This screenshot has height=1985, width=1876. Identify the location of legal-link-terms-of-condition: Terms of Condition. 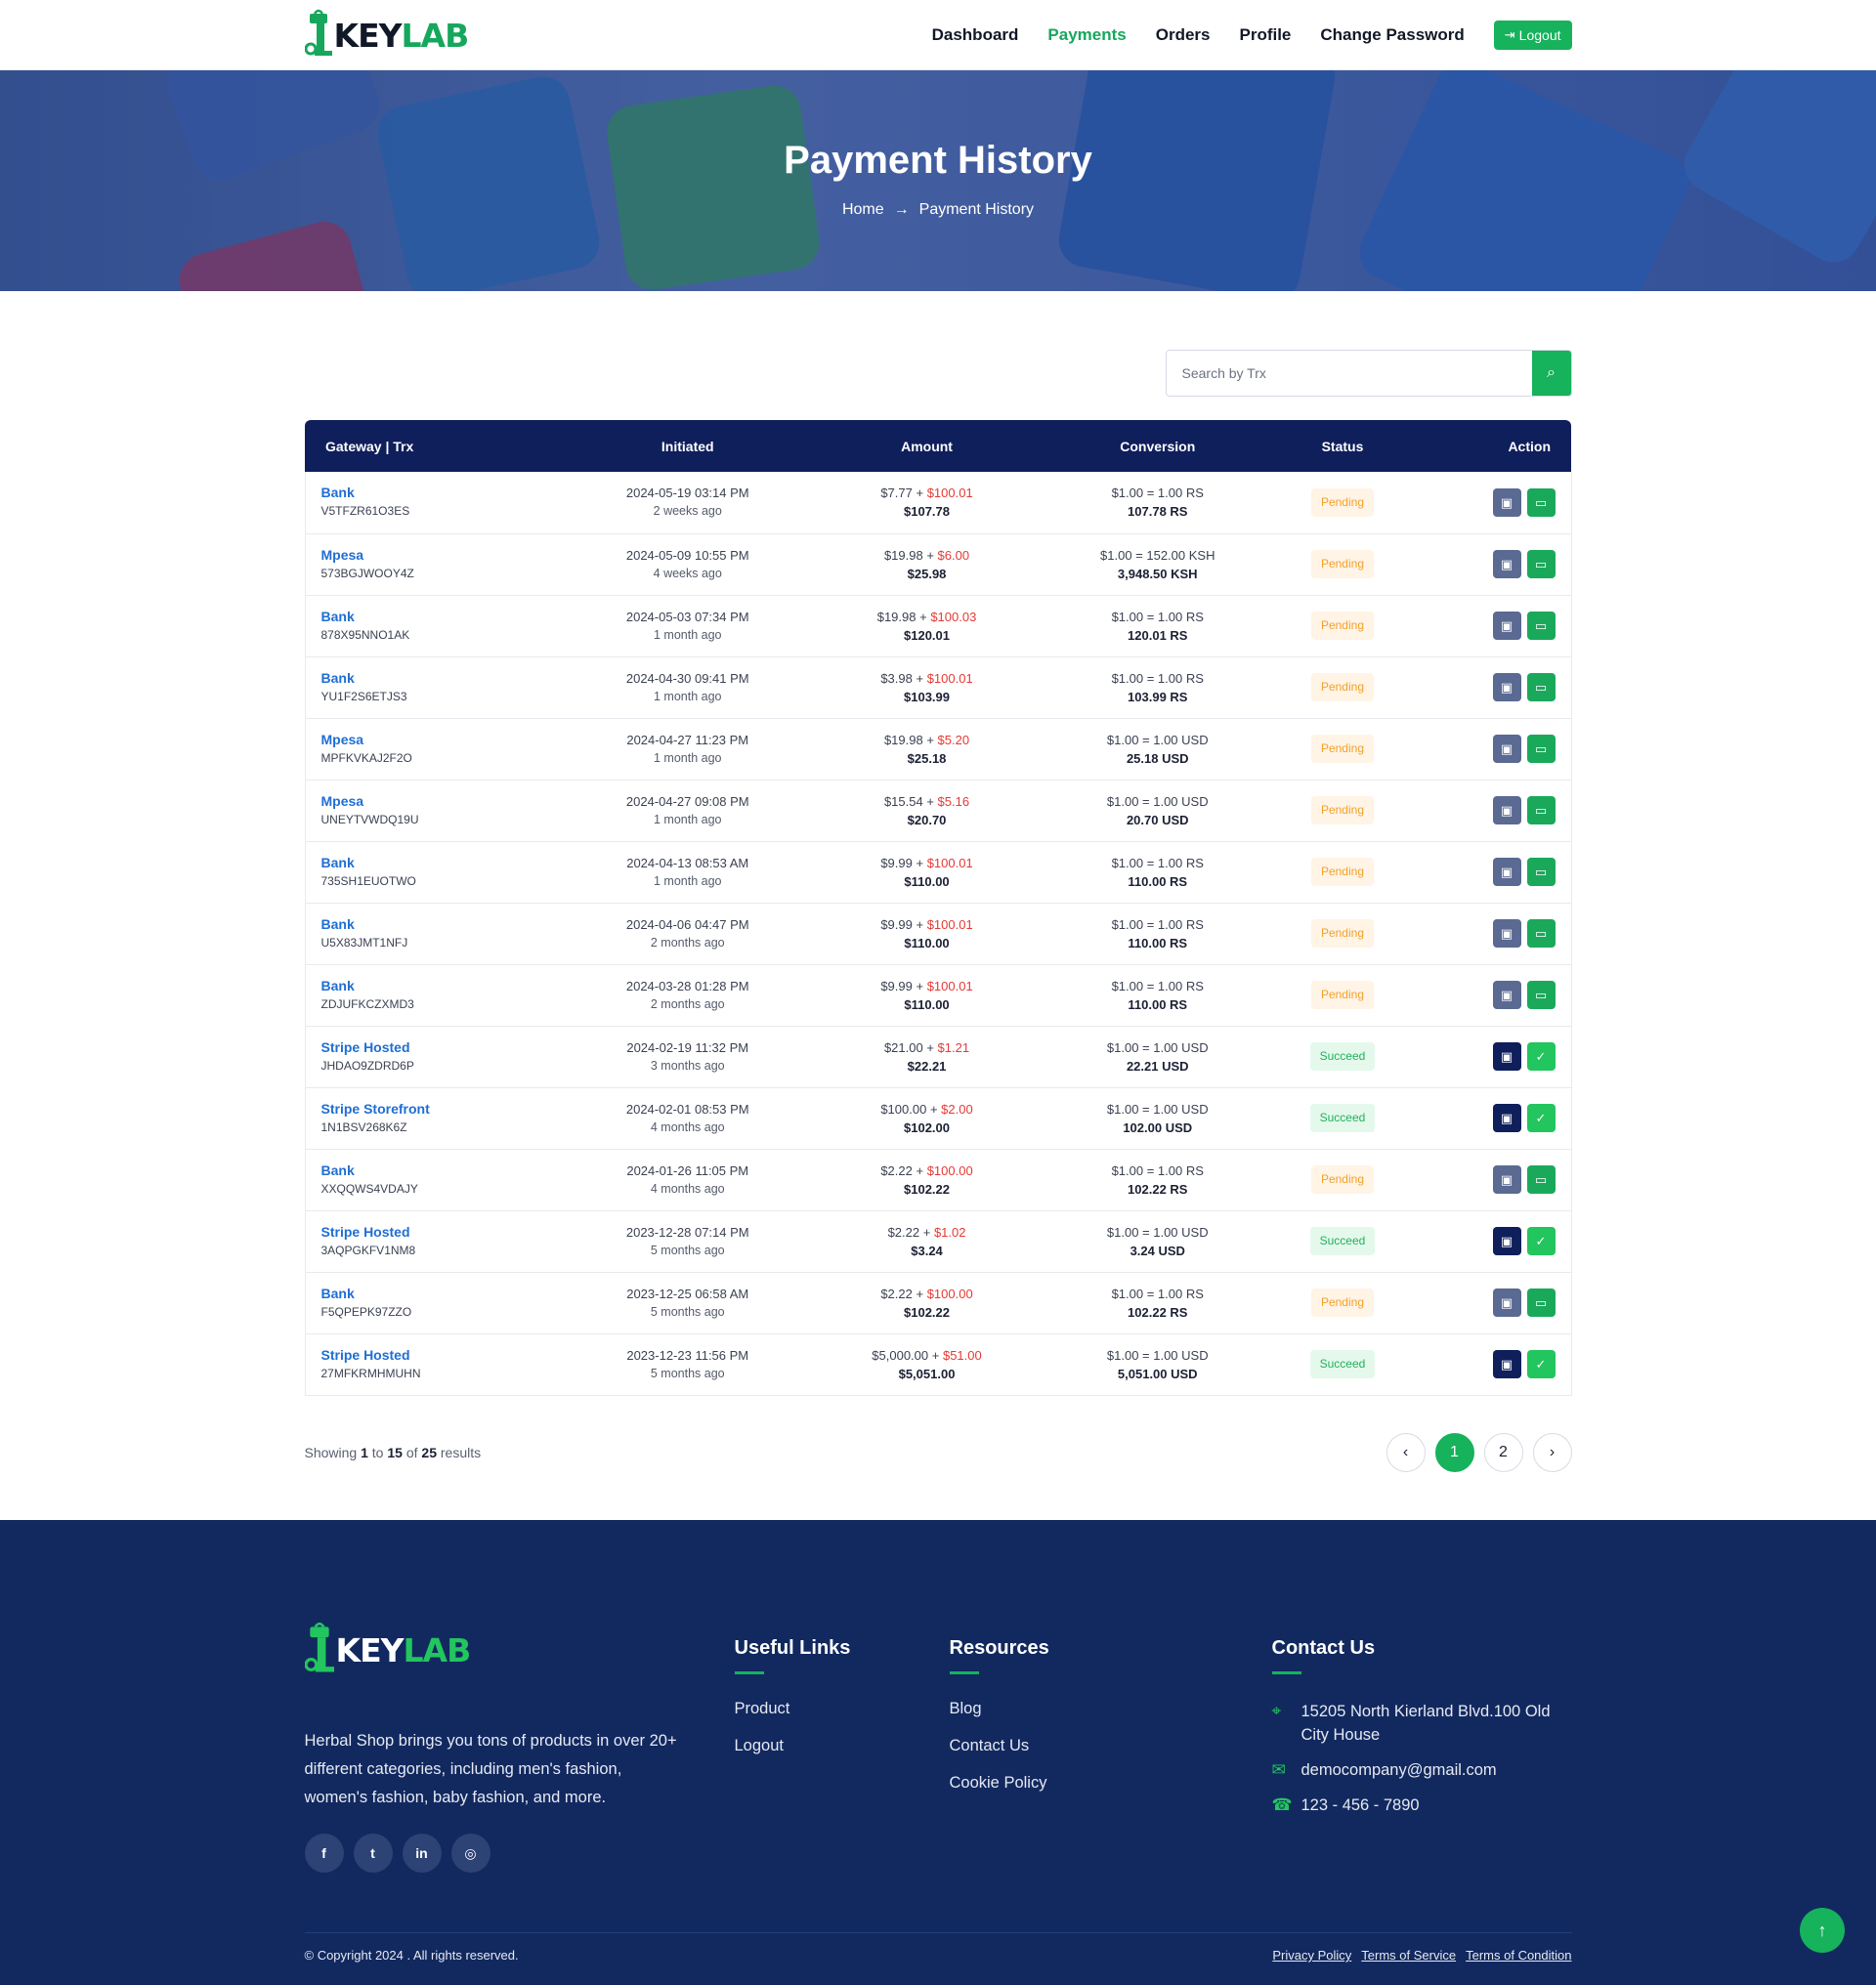
(1518, 1955).